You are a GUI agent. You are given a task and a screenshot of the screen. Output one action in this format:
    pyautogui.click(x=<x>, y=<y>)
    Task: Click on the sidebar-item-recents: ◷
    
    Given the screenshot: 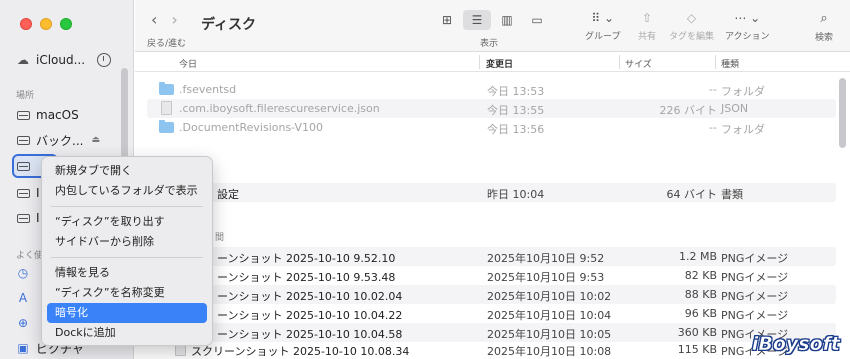 What is the action you would take?
    pyautogui.click(x=23, y=273)
    